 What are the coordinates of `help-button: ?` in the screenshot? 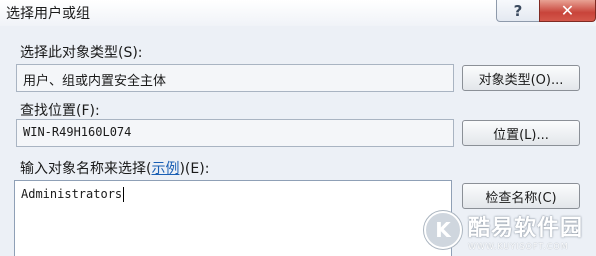 It's located at (518, 11).